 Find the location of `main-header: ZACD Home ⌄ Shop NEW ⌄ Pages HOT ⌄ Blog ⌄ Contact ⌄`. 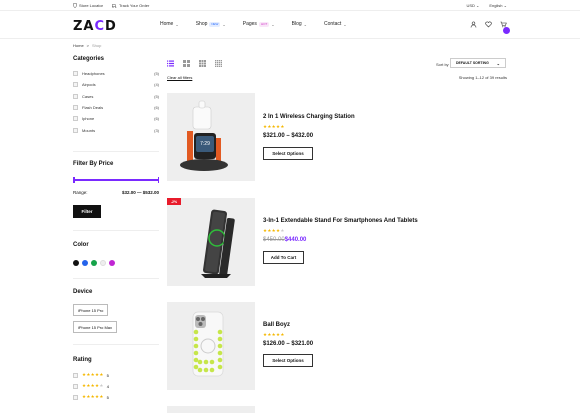

main-header: ZACD Home ⌄ Shop NEW ⌄ Pages HOT ⌄ Blog ⌄ Contact ⌄ is located at coordinates (290, 25).